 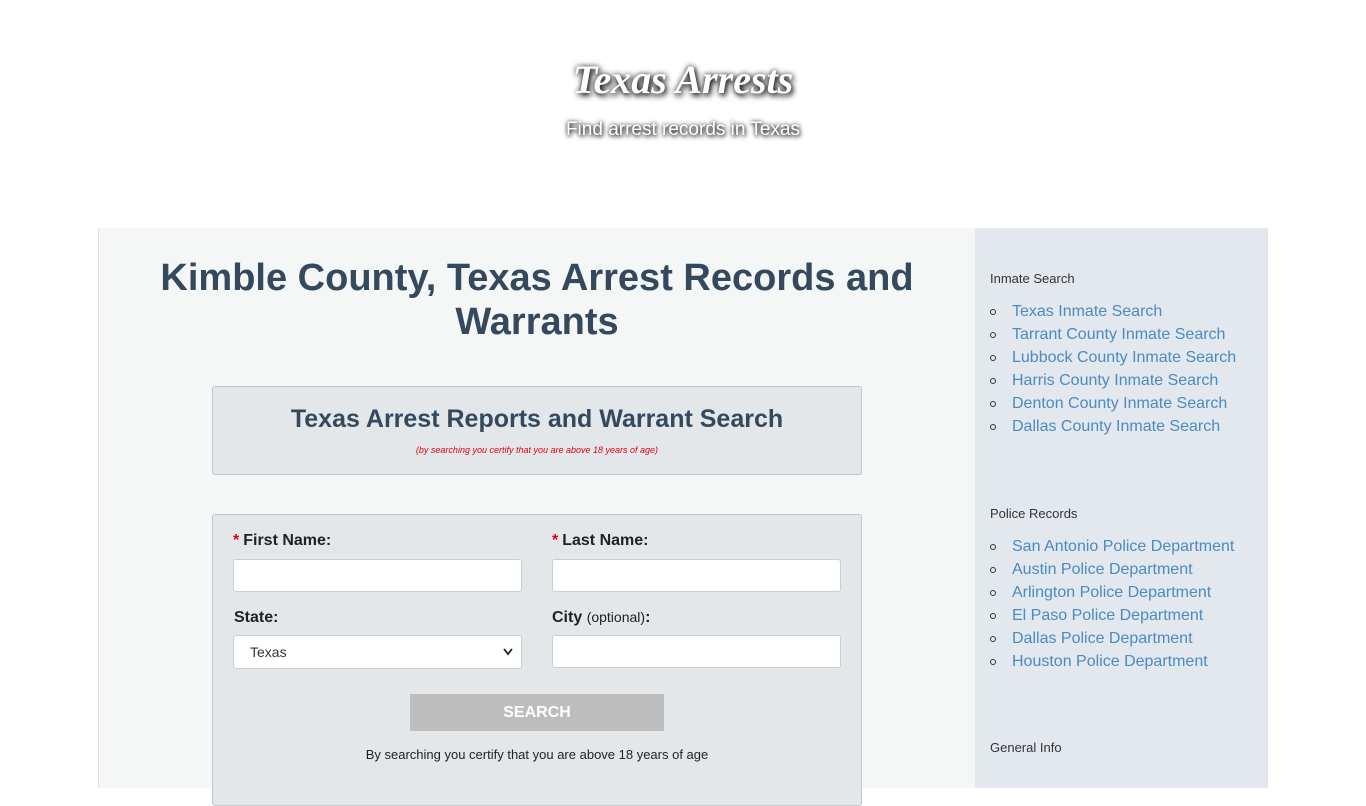 What do you see at coordinates (1123, 546) in the screenshot?
I see `link-san-antonio-police: San Antonio Police Department` at bounding box center [1123, 546].